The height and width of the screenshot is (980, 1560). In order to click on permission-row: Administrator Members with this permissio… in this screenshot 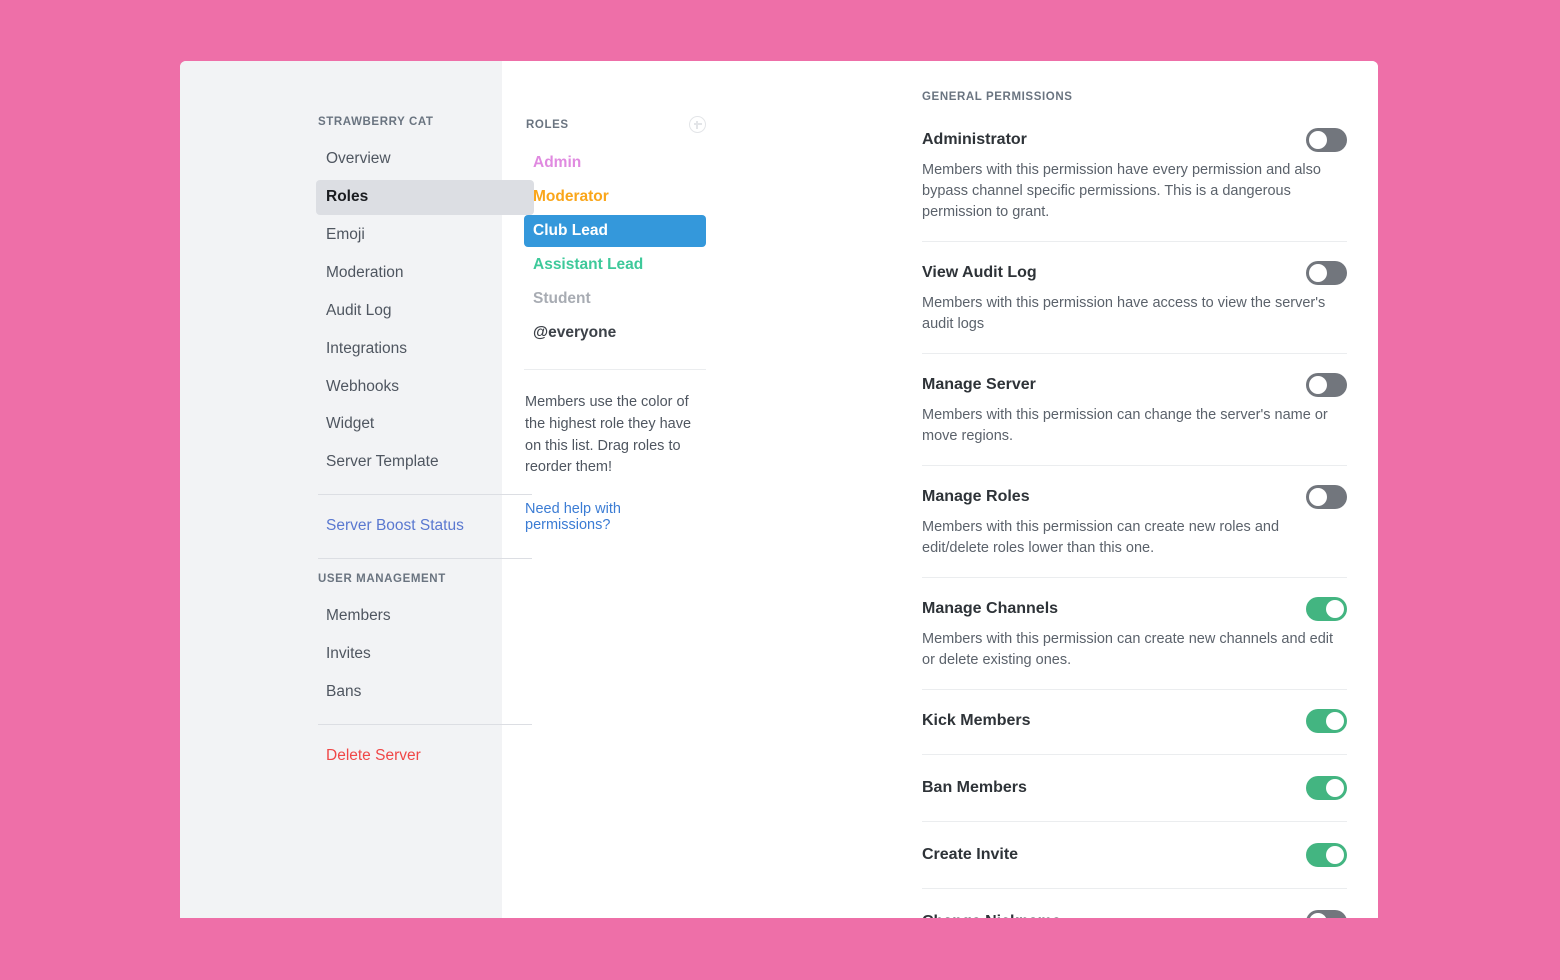, I will do `click(1134, 185)`.